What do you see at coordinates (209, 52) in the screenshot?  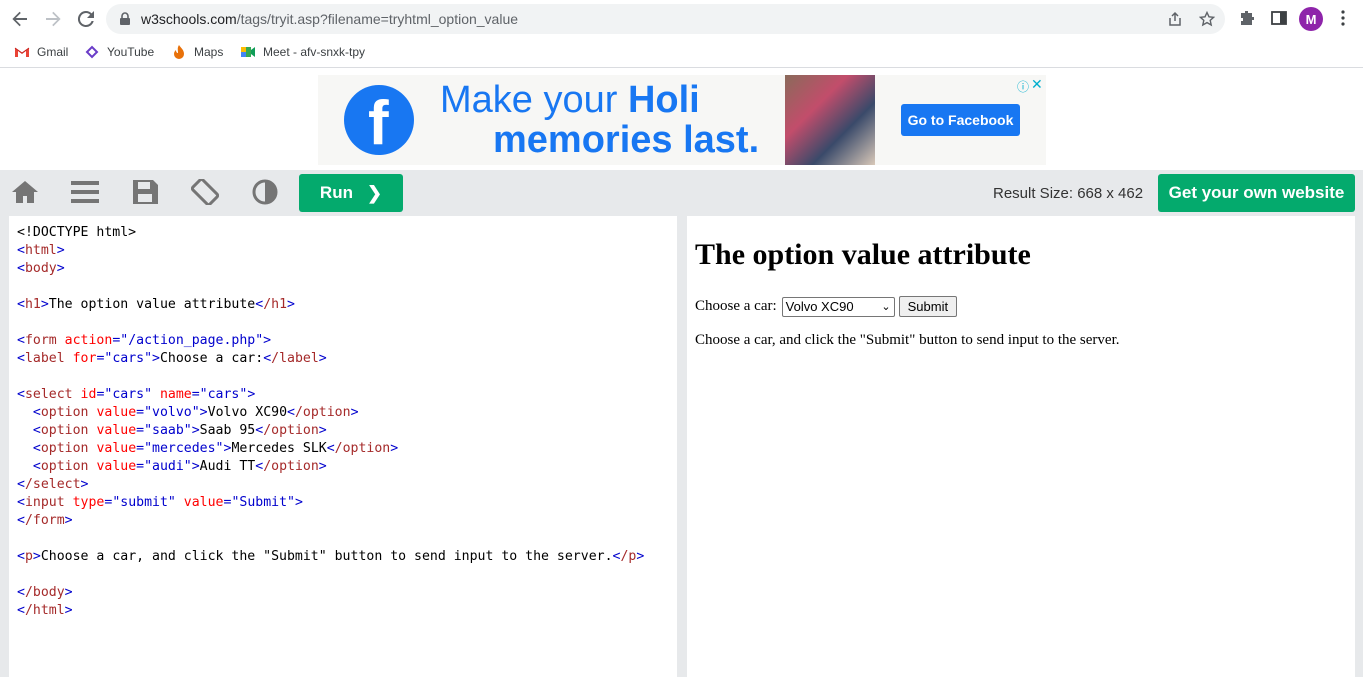 I see `bookmark-label: Maps` at bounding box center [209, 52].